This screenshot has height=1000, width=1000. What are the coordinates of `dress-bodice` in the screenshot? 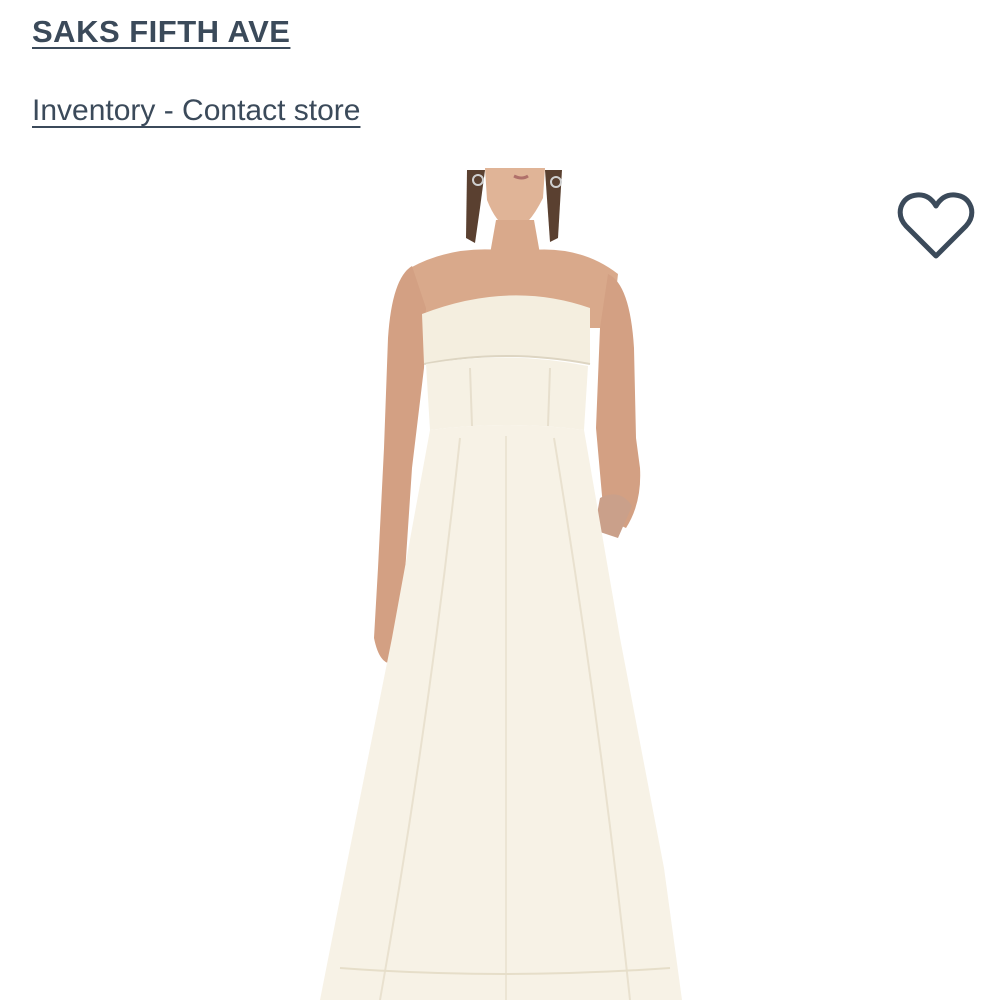 It's located at (507, 393).